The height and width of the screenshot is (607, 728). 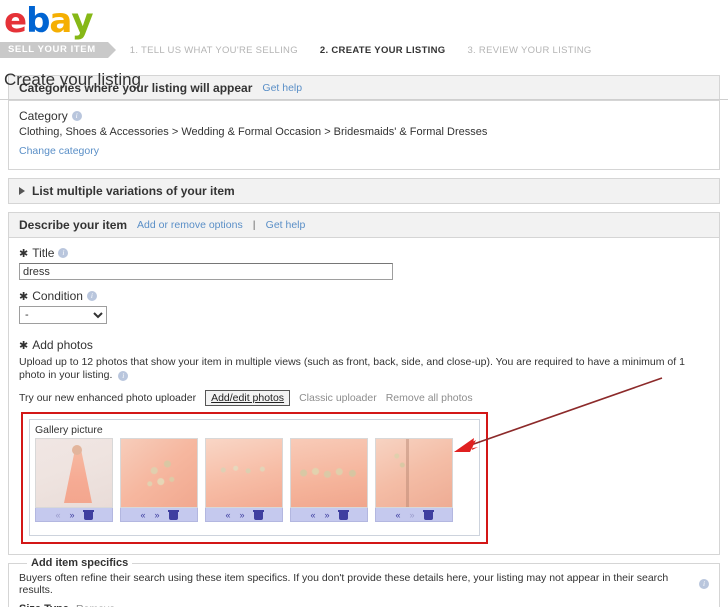 I want to click on size-type-remove-link: Remove, so click(x=95, y=605).